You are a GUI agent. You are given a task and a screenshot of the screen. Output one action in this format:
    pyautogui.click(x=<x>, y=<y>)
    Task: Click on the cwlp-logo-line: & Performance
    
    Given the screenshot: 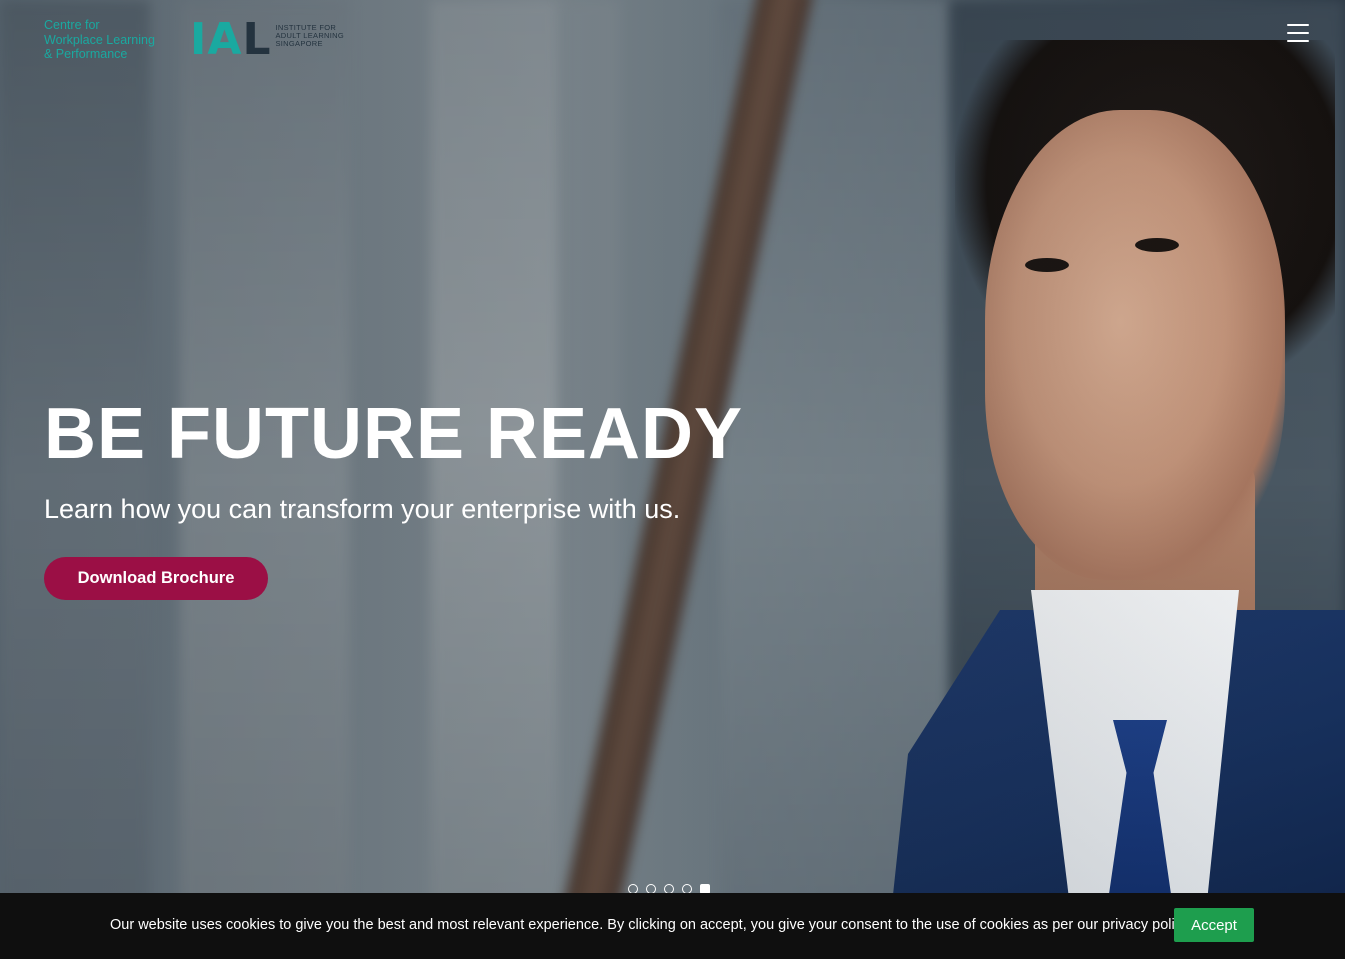 What is the action you would take?
    pyautogui.click(x=86, y=54)
    